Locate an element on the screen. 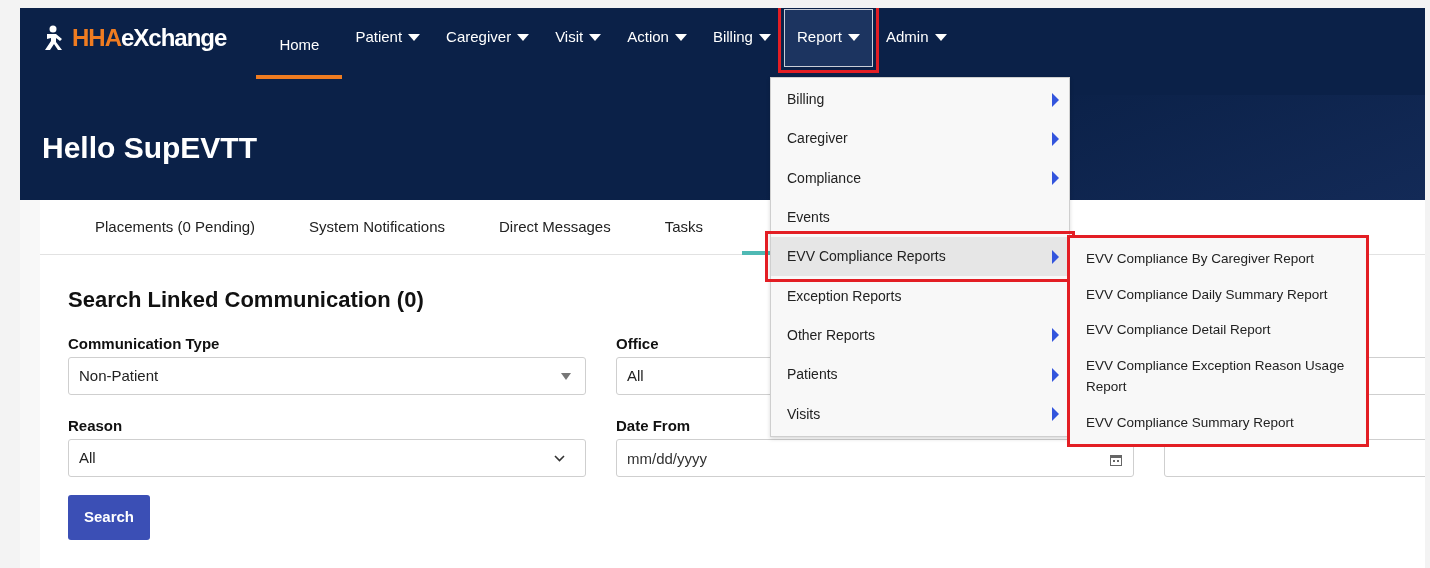  search-button: Search is located at coordinates (109, 517).